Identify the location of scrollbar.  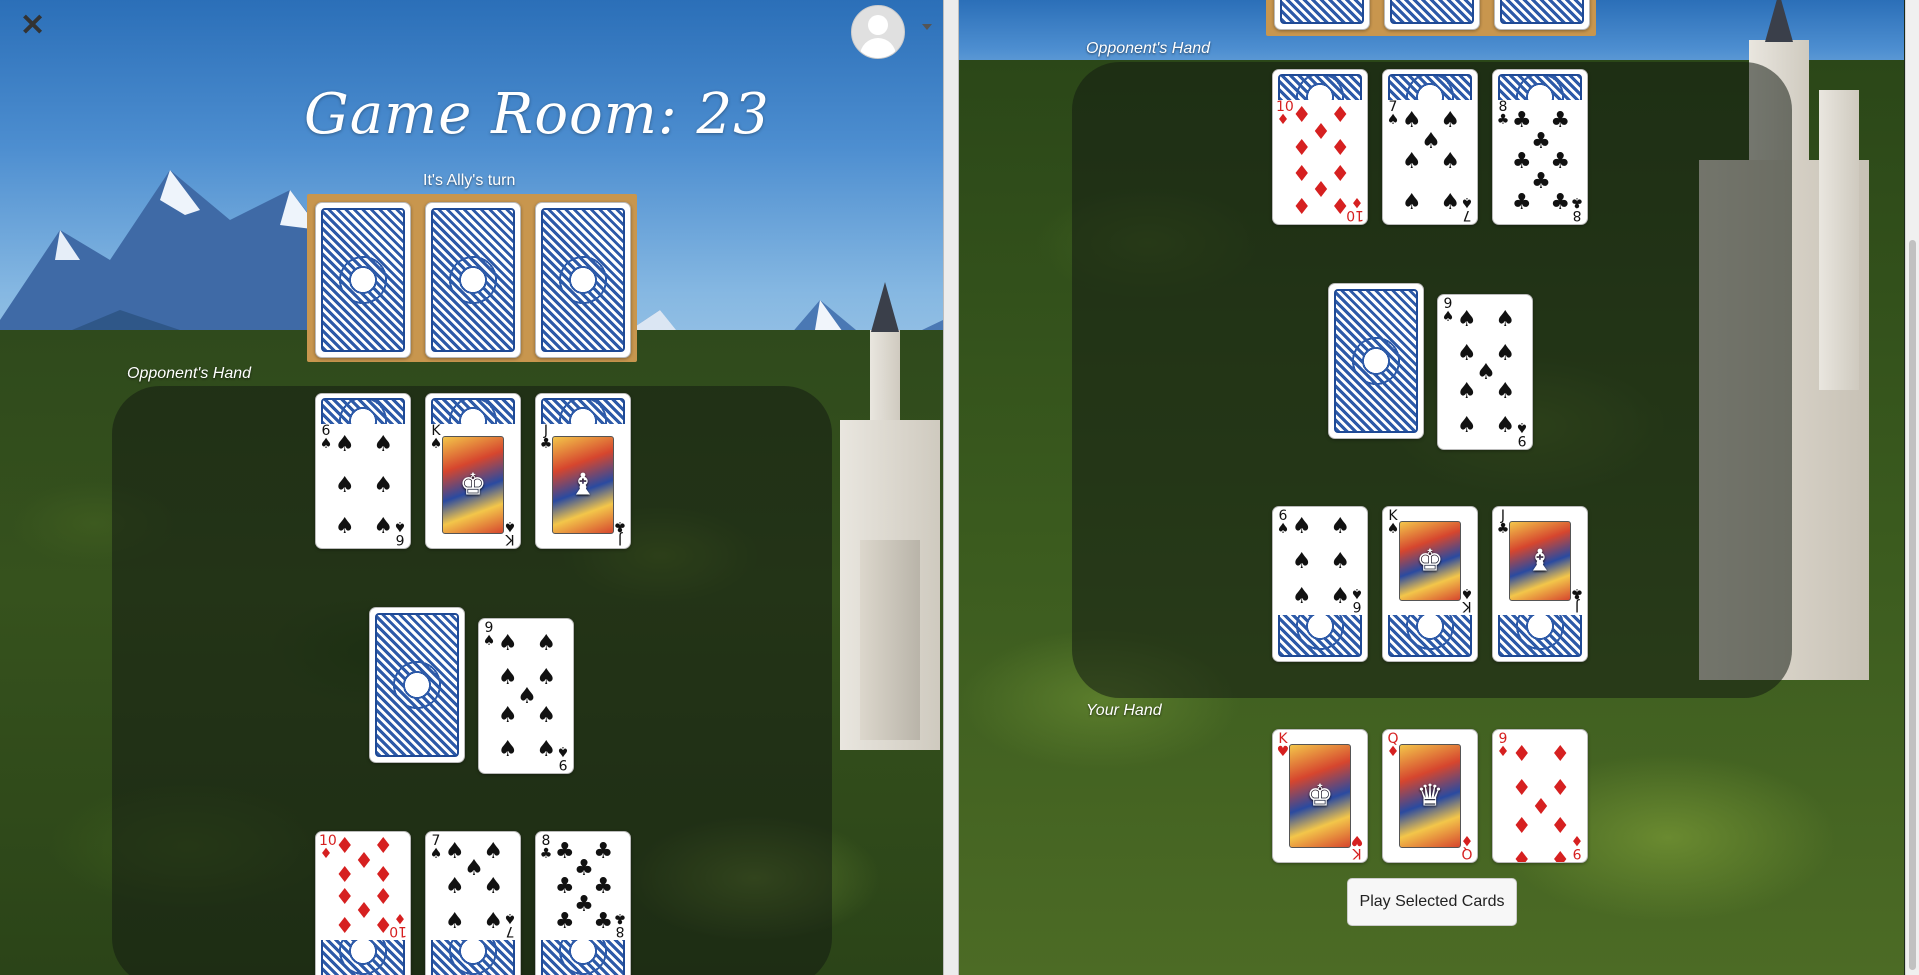
(1912, 487).